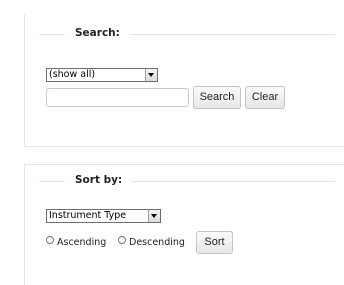  What do you see at coordinates (88, 215) in the screenshot?
I see `sort-field-value: Instrument Type` at bounding box center [88, 215].